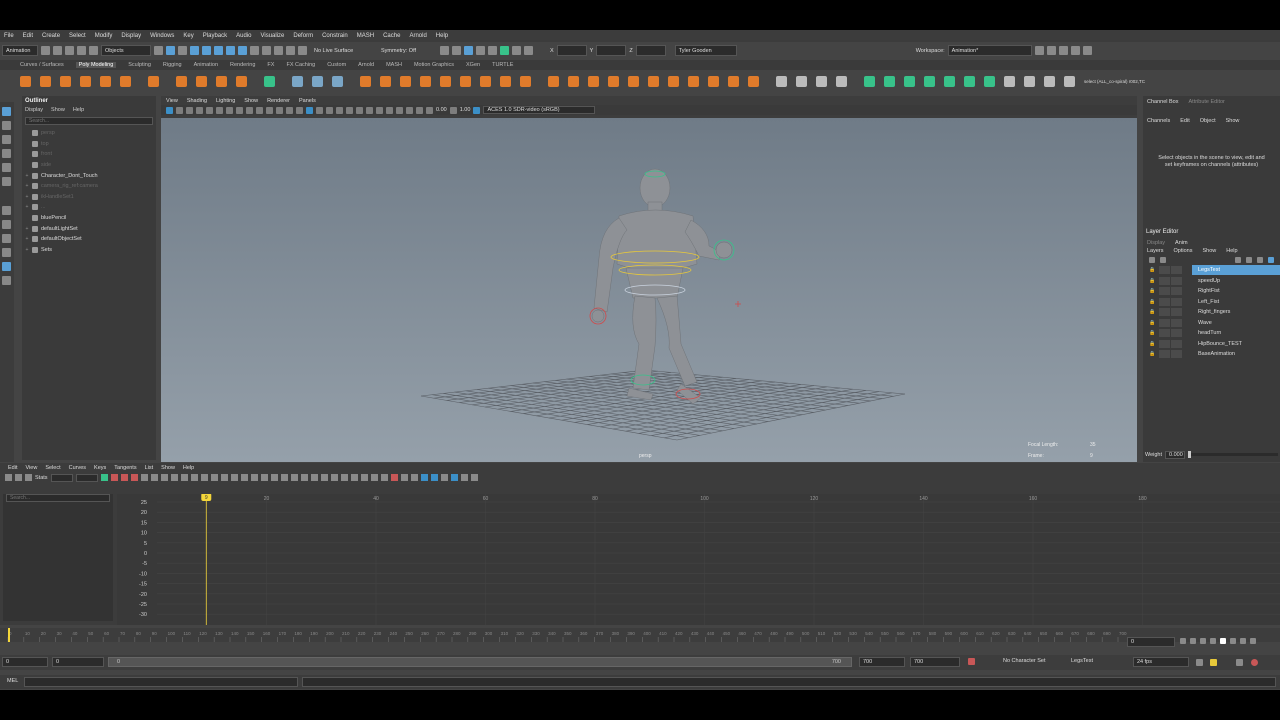  I want to click on history-icon, so click(444, 50).